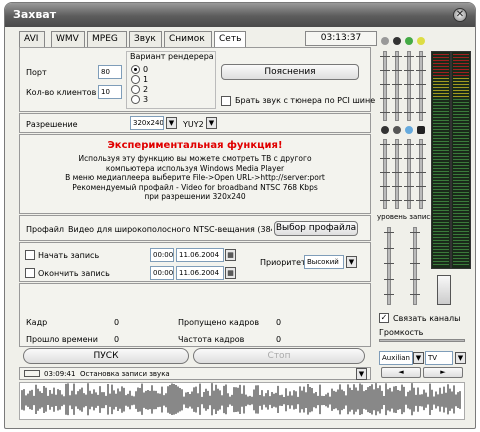  What do you see at coordinates (162, 255) in the screenshot?
I see `start-time-input: 00:00` at bounding box center [162, 255].